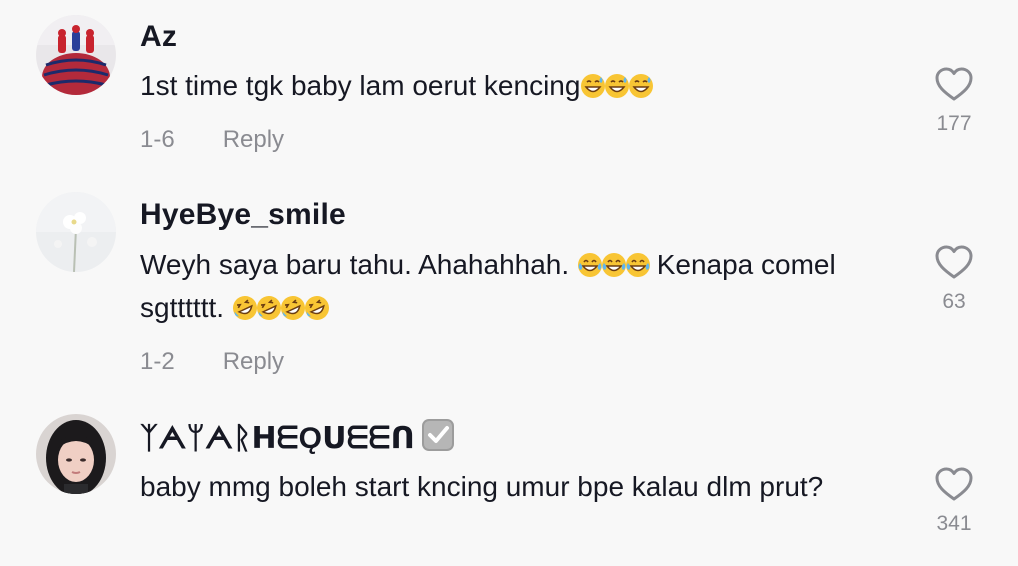 The height and width of the screenshot is (566, 1018). What do you see at coordinates (157, 361) in the screenshot?
I see `comment-date: 1-2` at bounding box center [157, 361].